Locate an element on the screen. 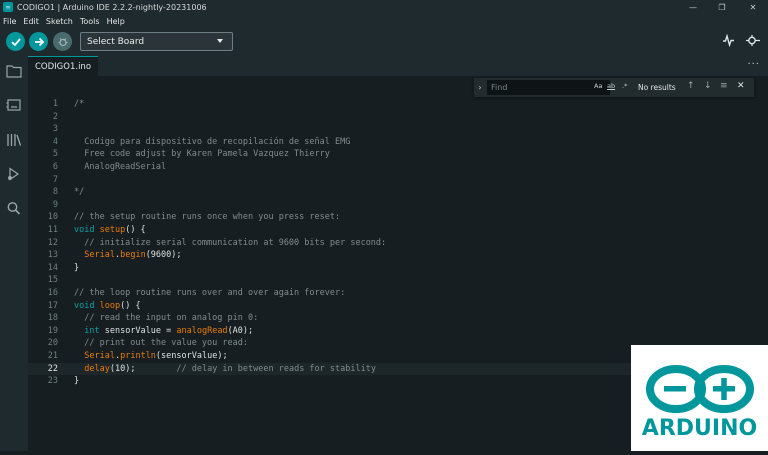 The image size is (768, 455). line-number: 21 is located at coordinates (52, 356).